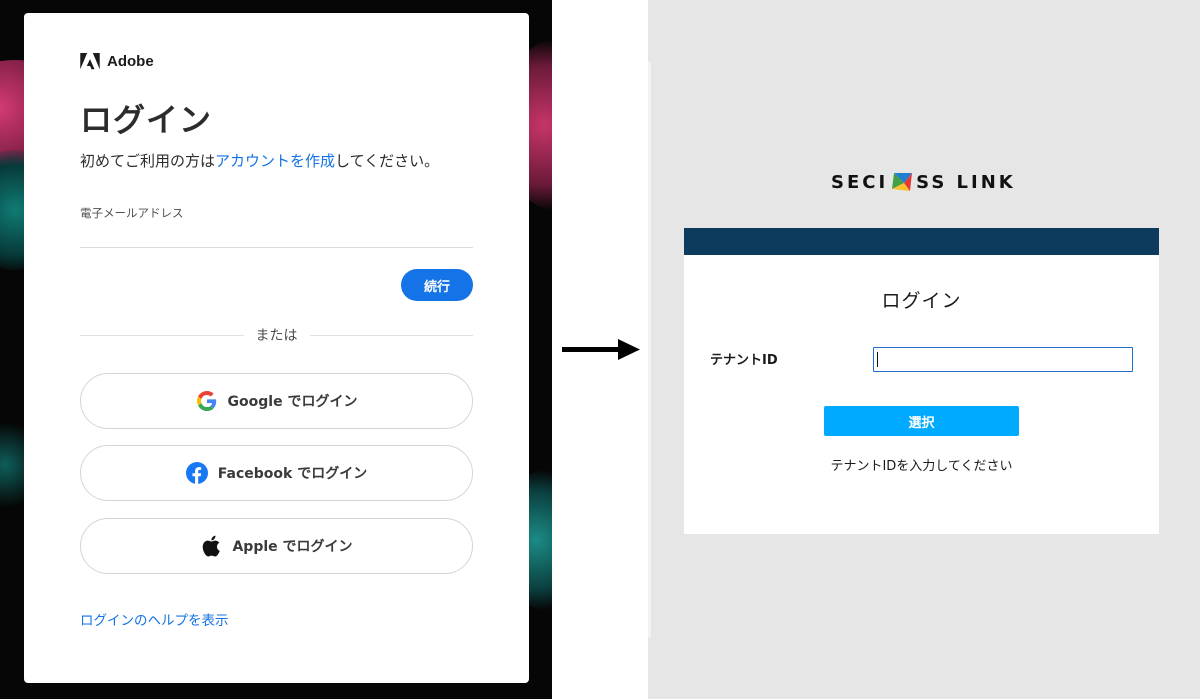 This screenshot has height=699, width=1200. Describe the element at coordinates (921, 466) in the screenshot. I see `tenant-id-hint: テナントIDを入力してください` at that location.